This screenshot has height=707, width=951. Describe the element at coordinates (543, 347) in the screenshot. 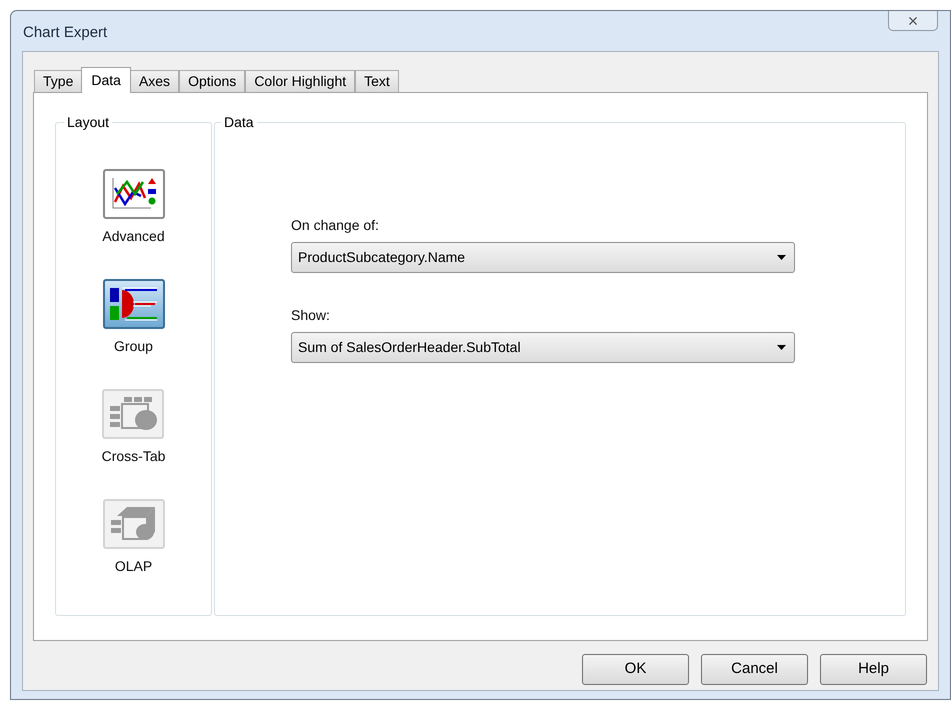

I see `dropdown-field: Sum of SalesOrderHeader.SubTotal` at that location.